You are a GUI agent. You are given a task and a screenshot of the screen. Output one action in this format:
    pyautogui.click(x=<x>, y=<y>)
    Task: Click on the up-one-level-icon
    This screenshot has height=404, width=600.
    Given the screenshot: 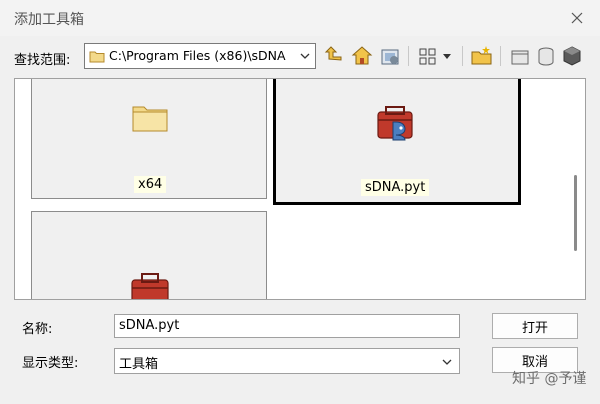 What is the action you would take?
    pyautogui.click(x=333, y=53)
    